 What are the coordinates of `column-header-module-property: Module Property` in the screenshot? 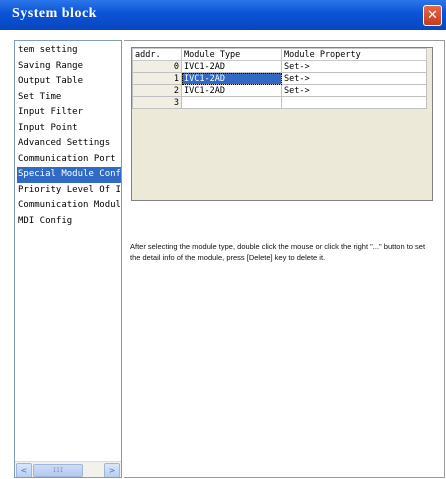 It's located at (354, 54).